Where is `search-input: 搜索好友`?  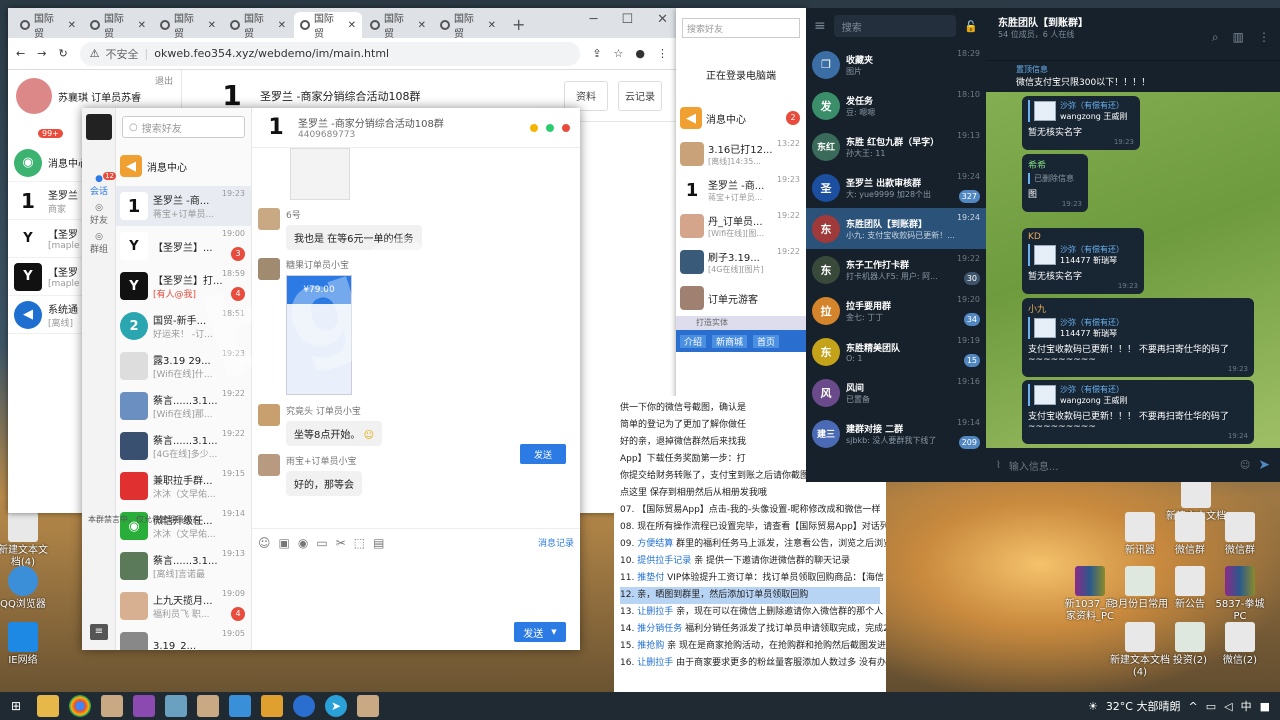
search-input: 搜索好友 is located at coordinates (741, 28).